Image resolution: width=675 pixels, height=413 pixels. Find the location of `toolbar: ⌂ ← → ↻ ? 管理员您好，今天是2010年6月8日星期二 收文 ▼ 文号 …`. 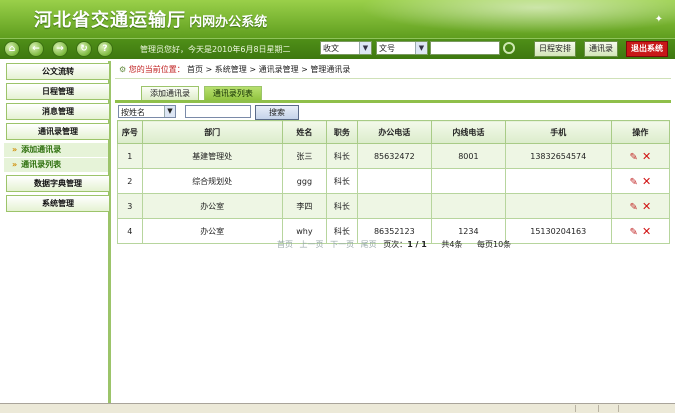

toolbar: ⌂ ← → ↻ ? 管理员您好，今天是2010年6月8日星期二 收文 ▼ 文号 … is located at coordinates (337, 48).